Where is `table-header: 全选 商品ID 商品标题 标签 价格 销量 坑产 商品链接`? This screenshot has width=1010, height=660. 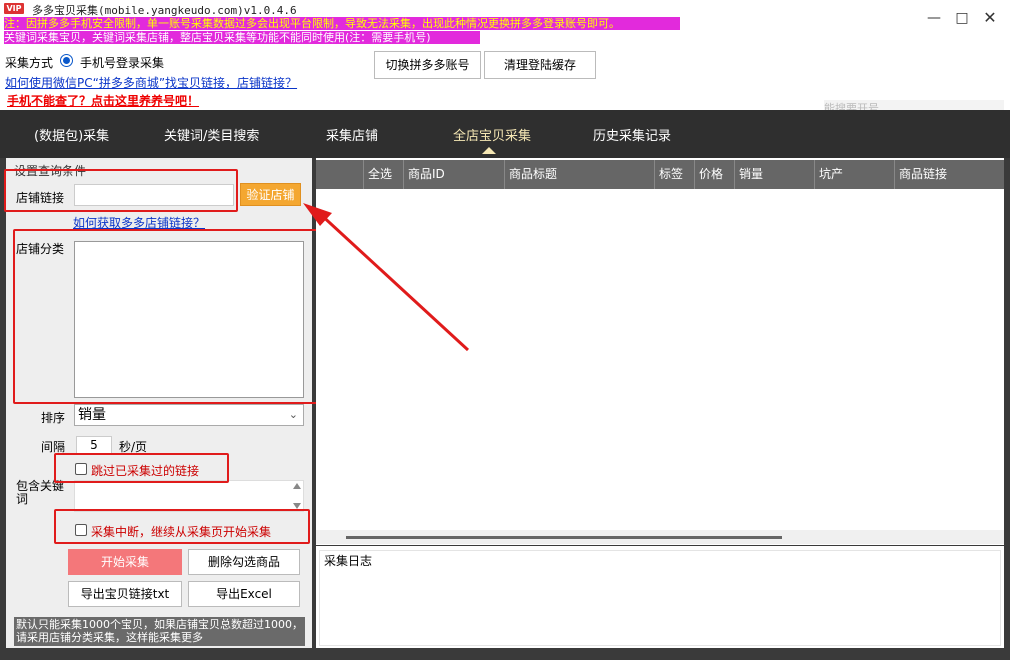
table-header: 全选 商品ID 商品标题 标签 价格 销量 坑产 商品链接 is located at coordinates (660, 174).